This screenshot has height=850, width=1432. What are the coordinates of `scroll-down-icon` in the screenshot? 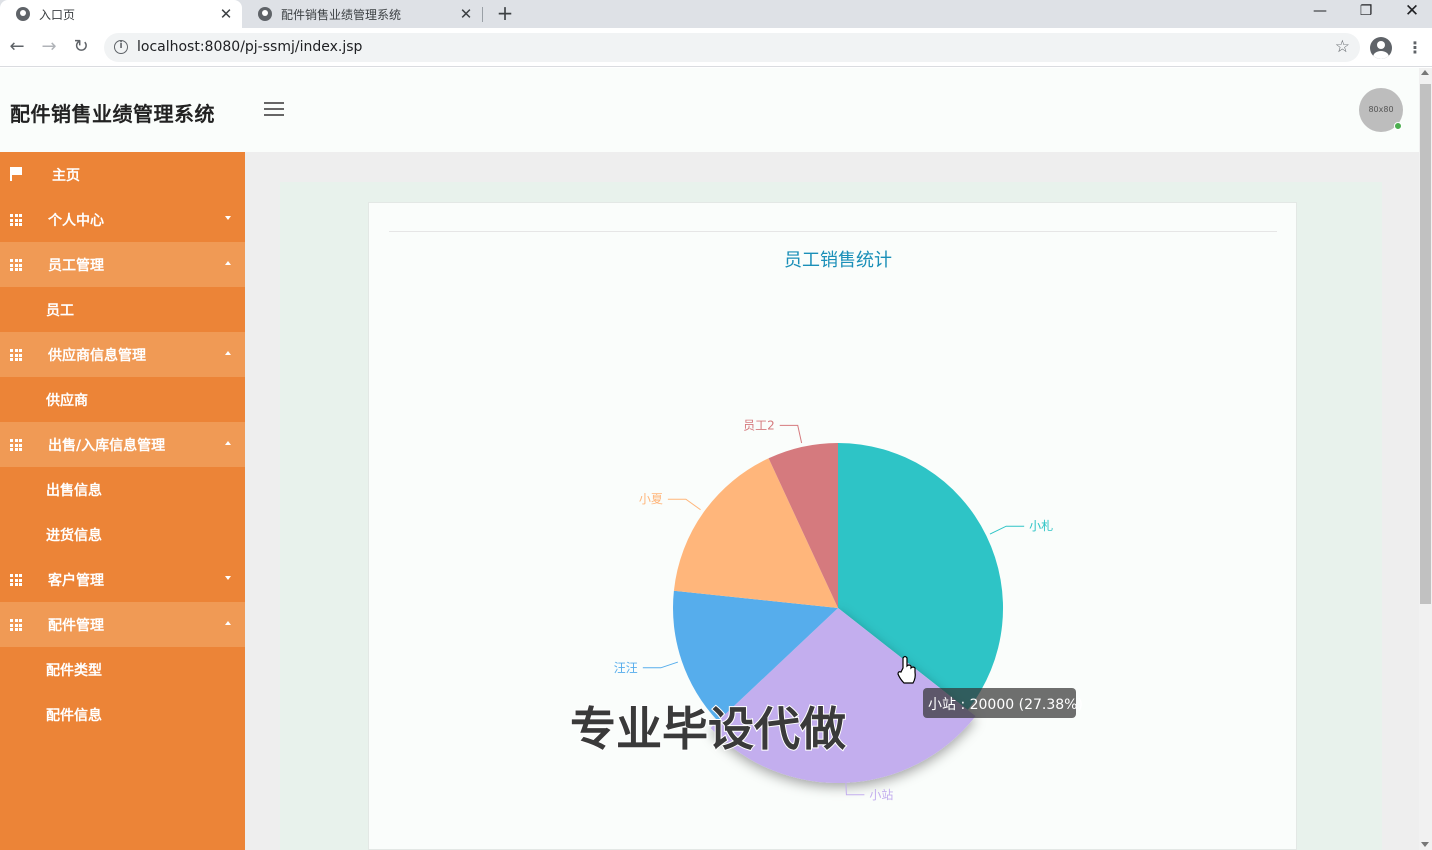 It's located at (1425, 844).